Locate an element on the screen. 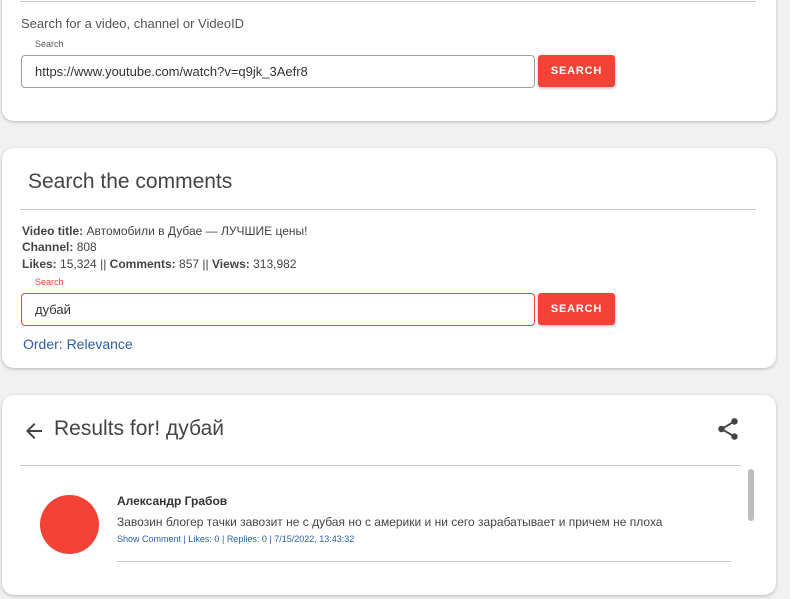 The image size is (790, 599). views-value: 313,982 is located at coordinates (275, 264).